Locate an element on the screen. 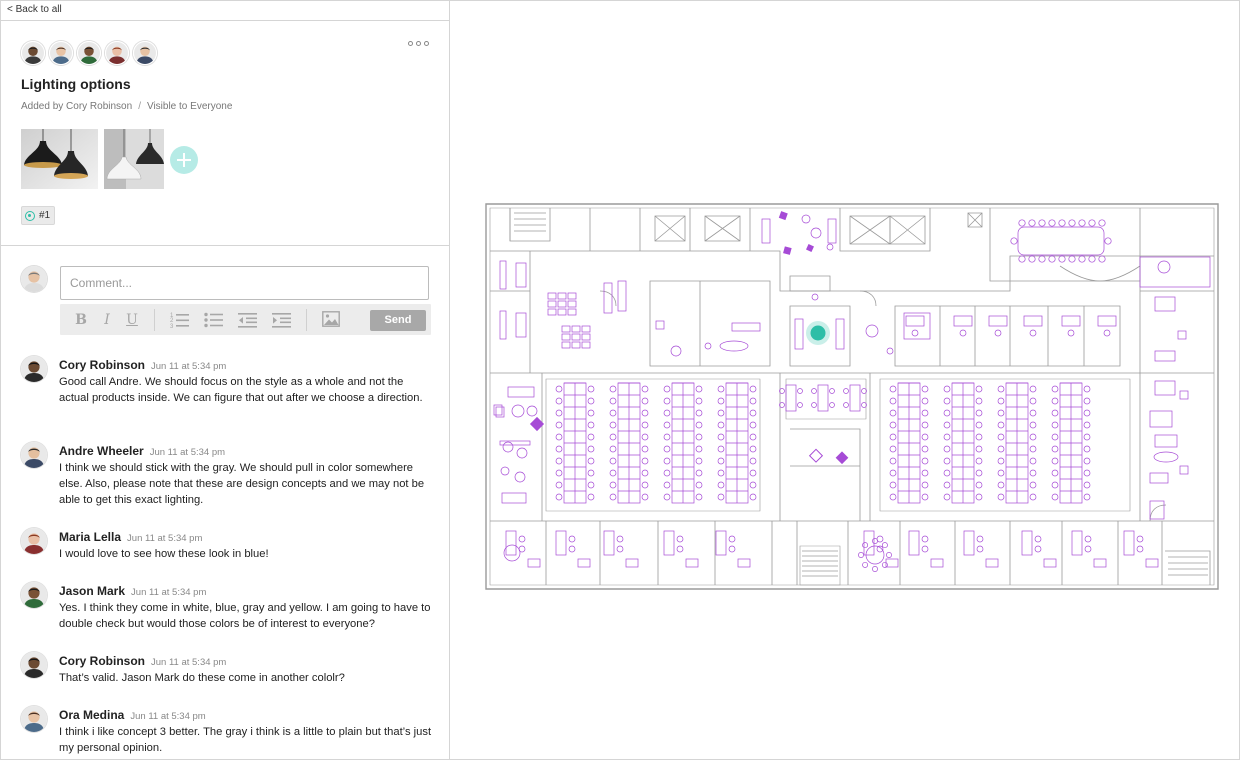 The image size is (1240, 760). underline-icon: U is located at coordinates (132, 320).